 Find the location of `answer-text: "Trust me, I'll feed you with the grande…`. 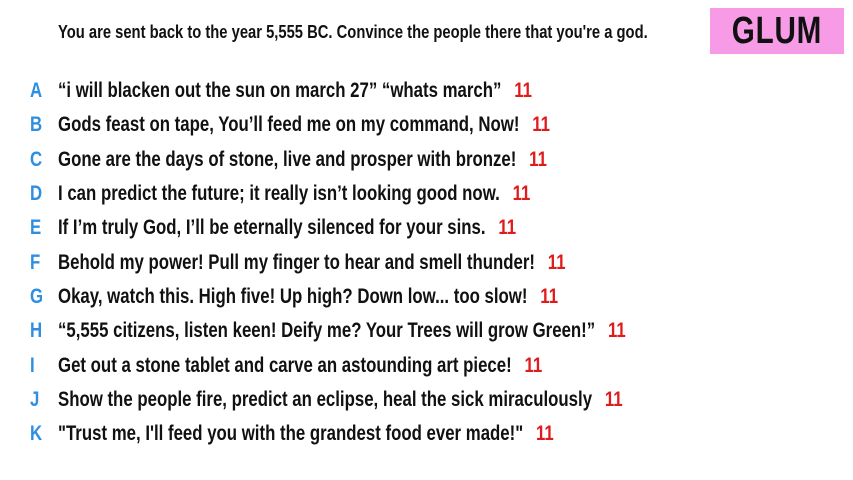

answer-text: "Trust me, I'll feed you with the grande… is located at coordinates (291, 434).